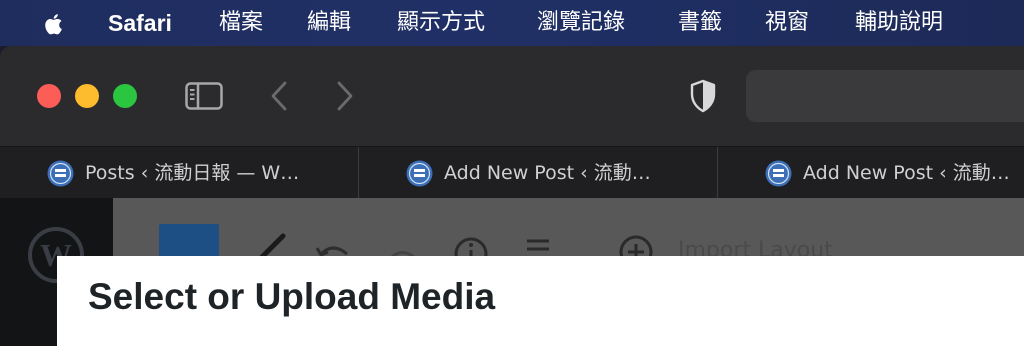 The height and width of the screenshot is (346, 1024). Describe the element at coordinates (49, 96) in the screenshot. I see `close-window-button` at that location.